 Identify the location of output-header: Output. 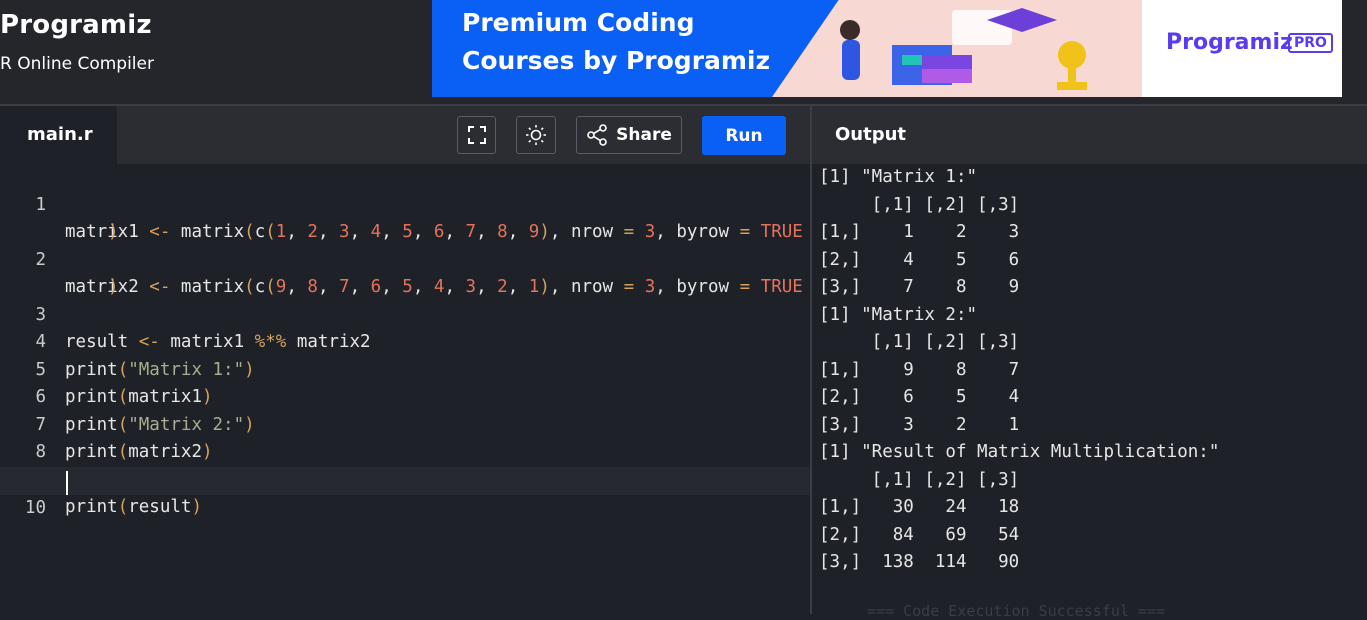
(1089, 135).